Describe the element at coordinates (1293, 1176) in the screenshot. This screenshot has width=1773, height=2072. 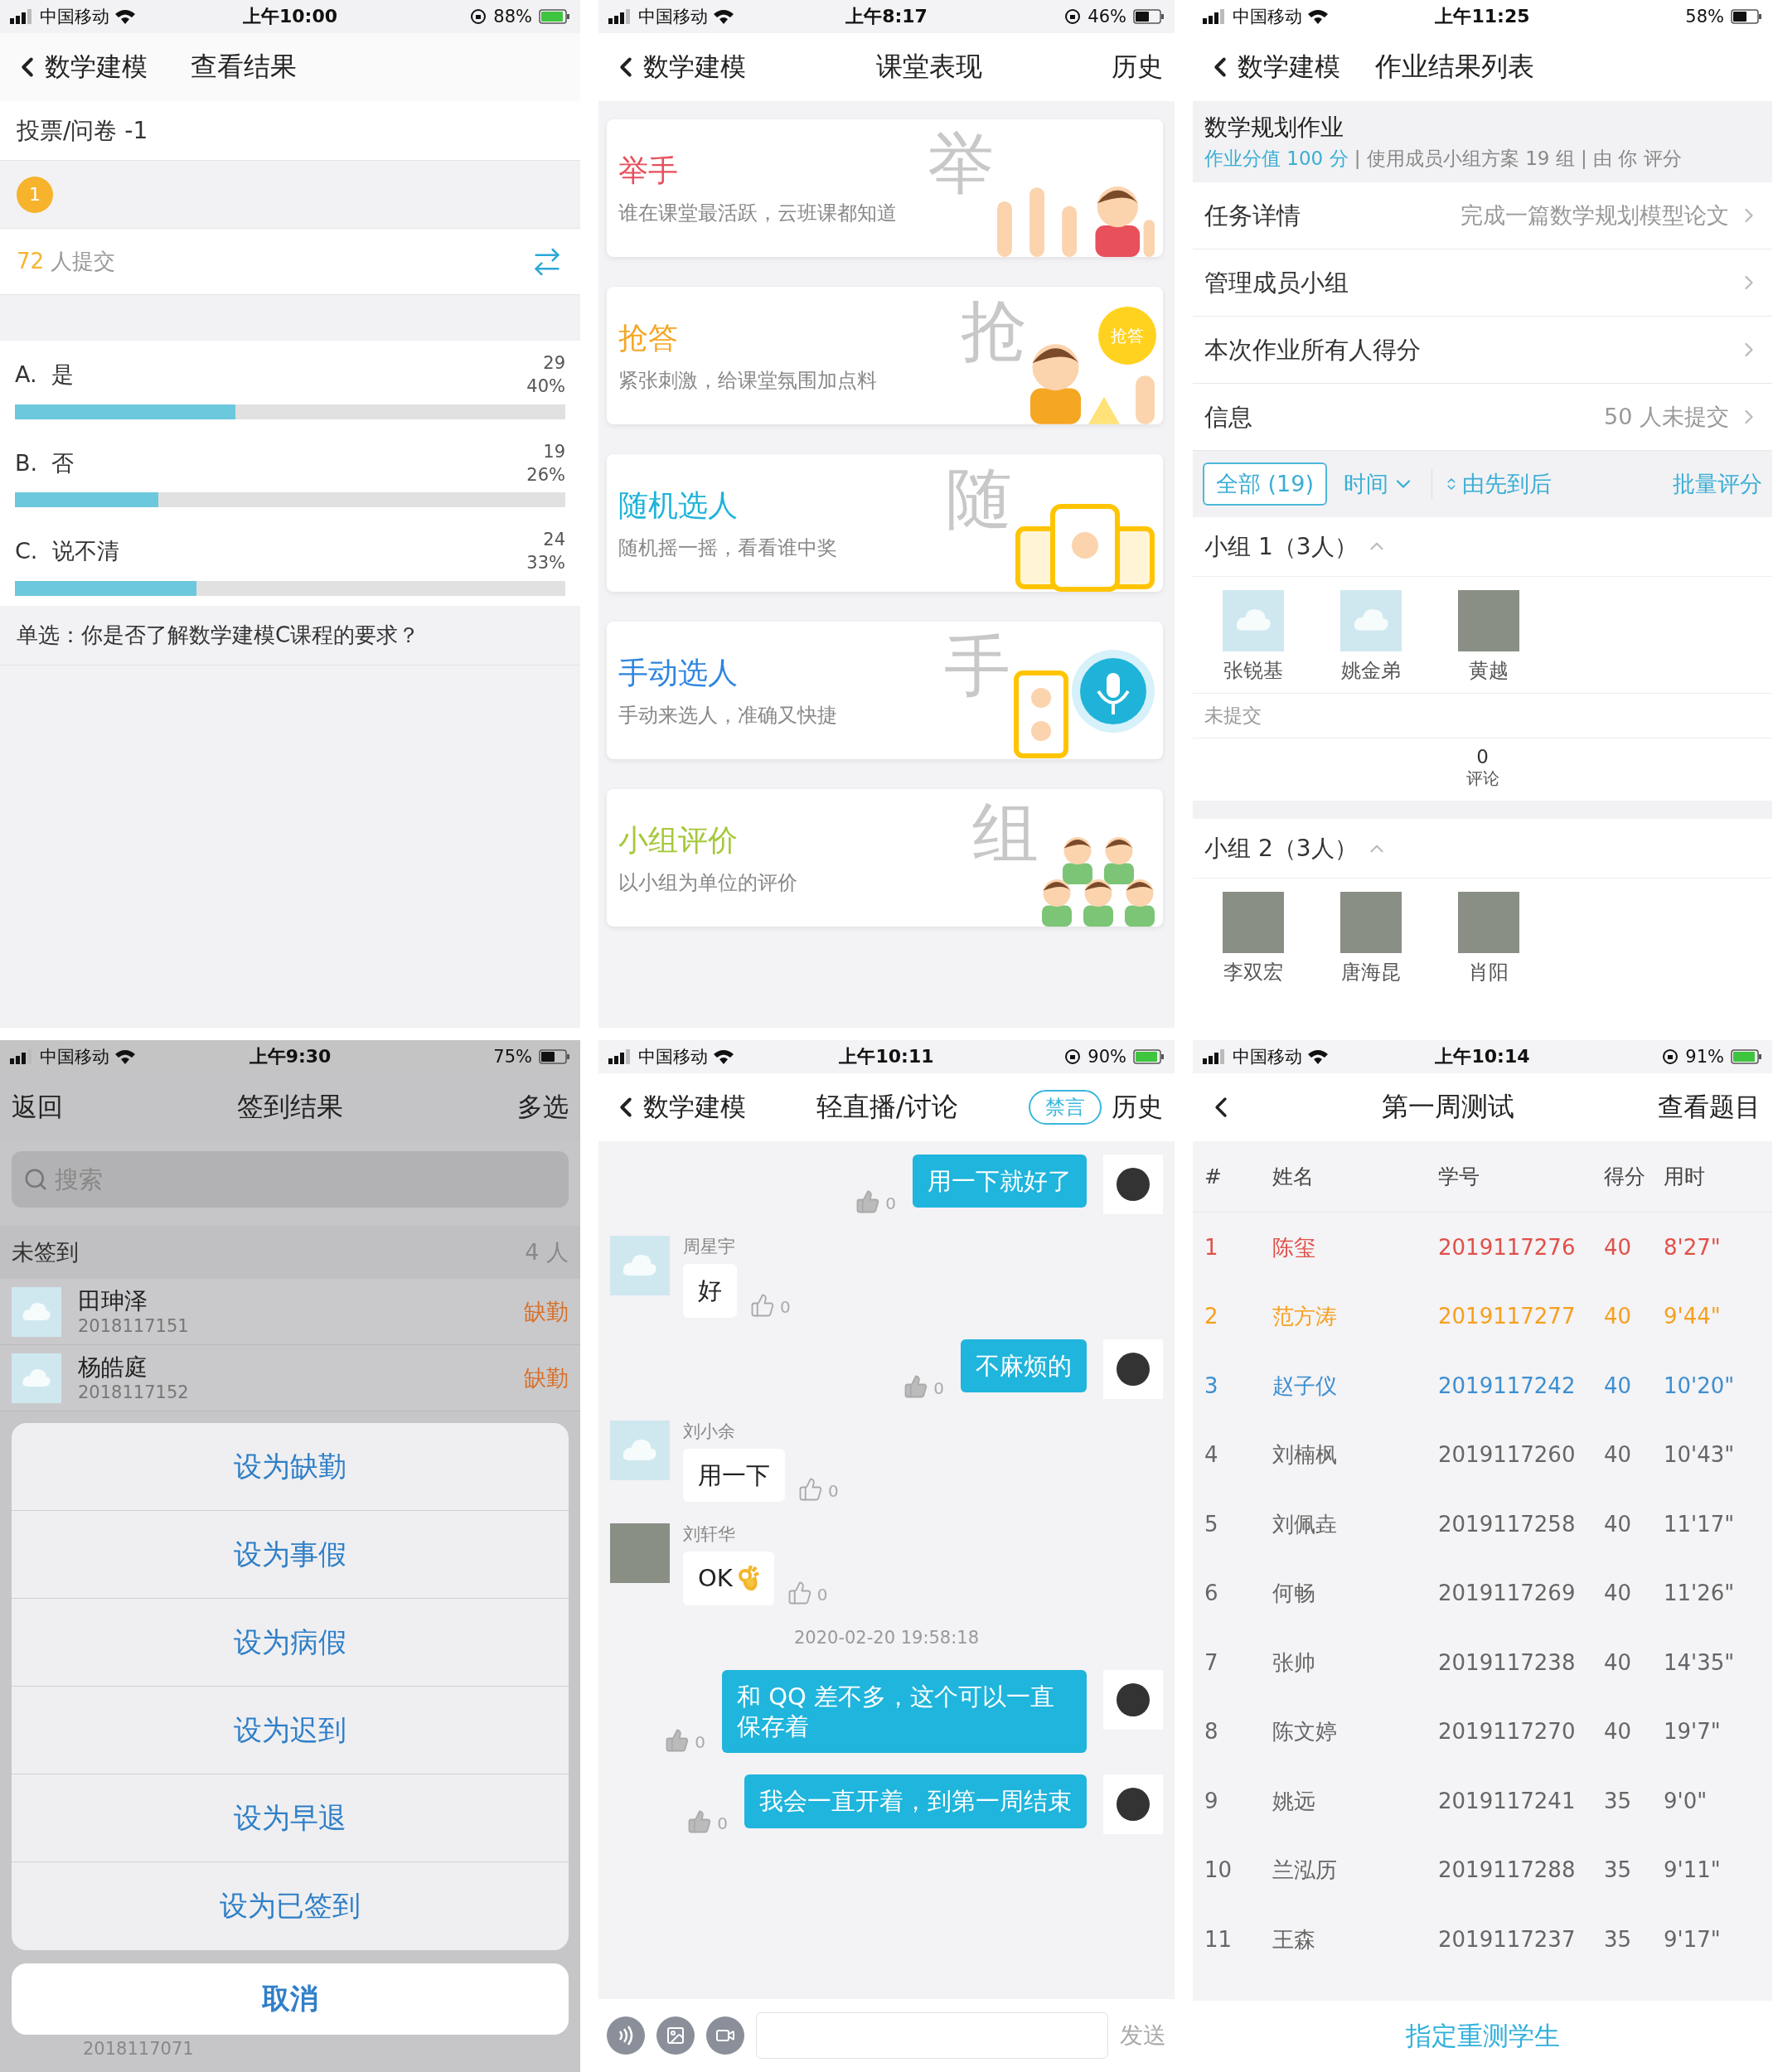
I see `column-header: 姓名` at that location.